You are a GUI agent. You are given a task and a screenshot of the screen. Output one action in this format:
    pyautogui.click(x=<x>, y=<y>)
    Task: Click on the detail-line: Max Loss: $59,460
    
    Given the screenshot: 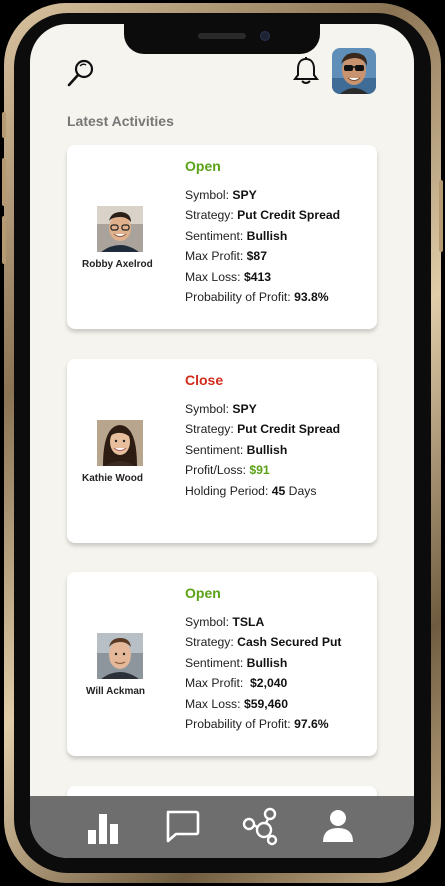 What is the action you would take?
    pyautogui.click(x=263, y=704)
    